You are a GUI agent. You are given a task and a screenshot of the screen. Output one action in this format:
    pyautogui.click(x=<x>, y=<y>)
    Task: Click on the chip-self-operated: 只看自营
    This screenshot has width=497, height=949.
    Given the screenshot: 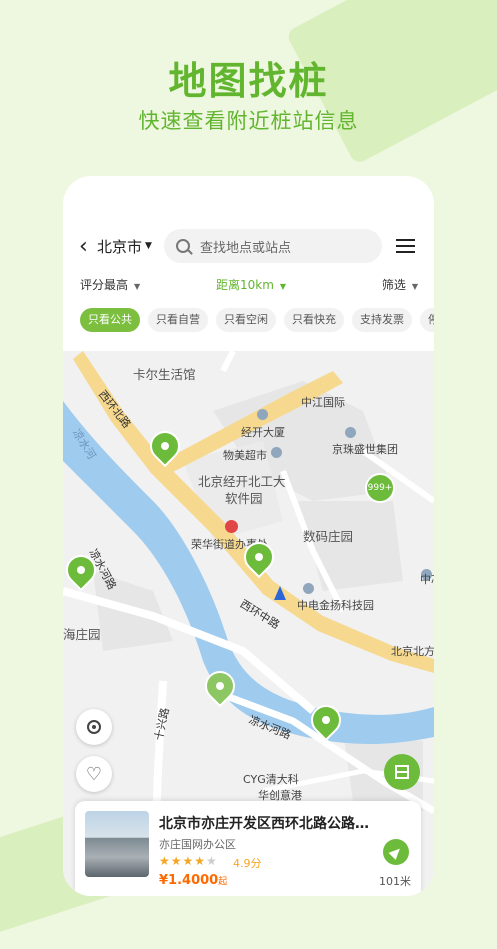 What is the action you would take?
    pyautogui.click(x=178, y=320)
    